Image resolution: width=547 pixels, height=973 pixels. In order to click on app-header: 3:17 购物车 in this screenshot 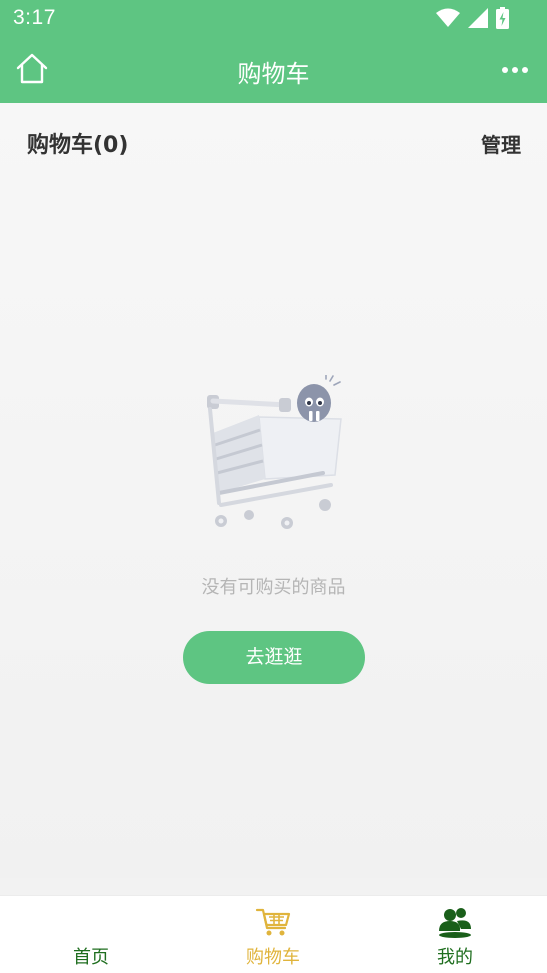, I will do `click(273, 51)`.